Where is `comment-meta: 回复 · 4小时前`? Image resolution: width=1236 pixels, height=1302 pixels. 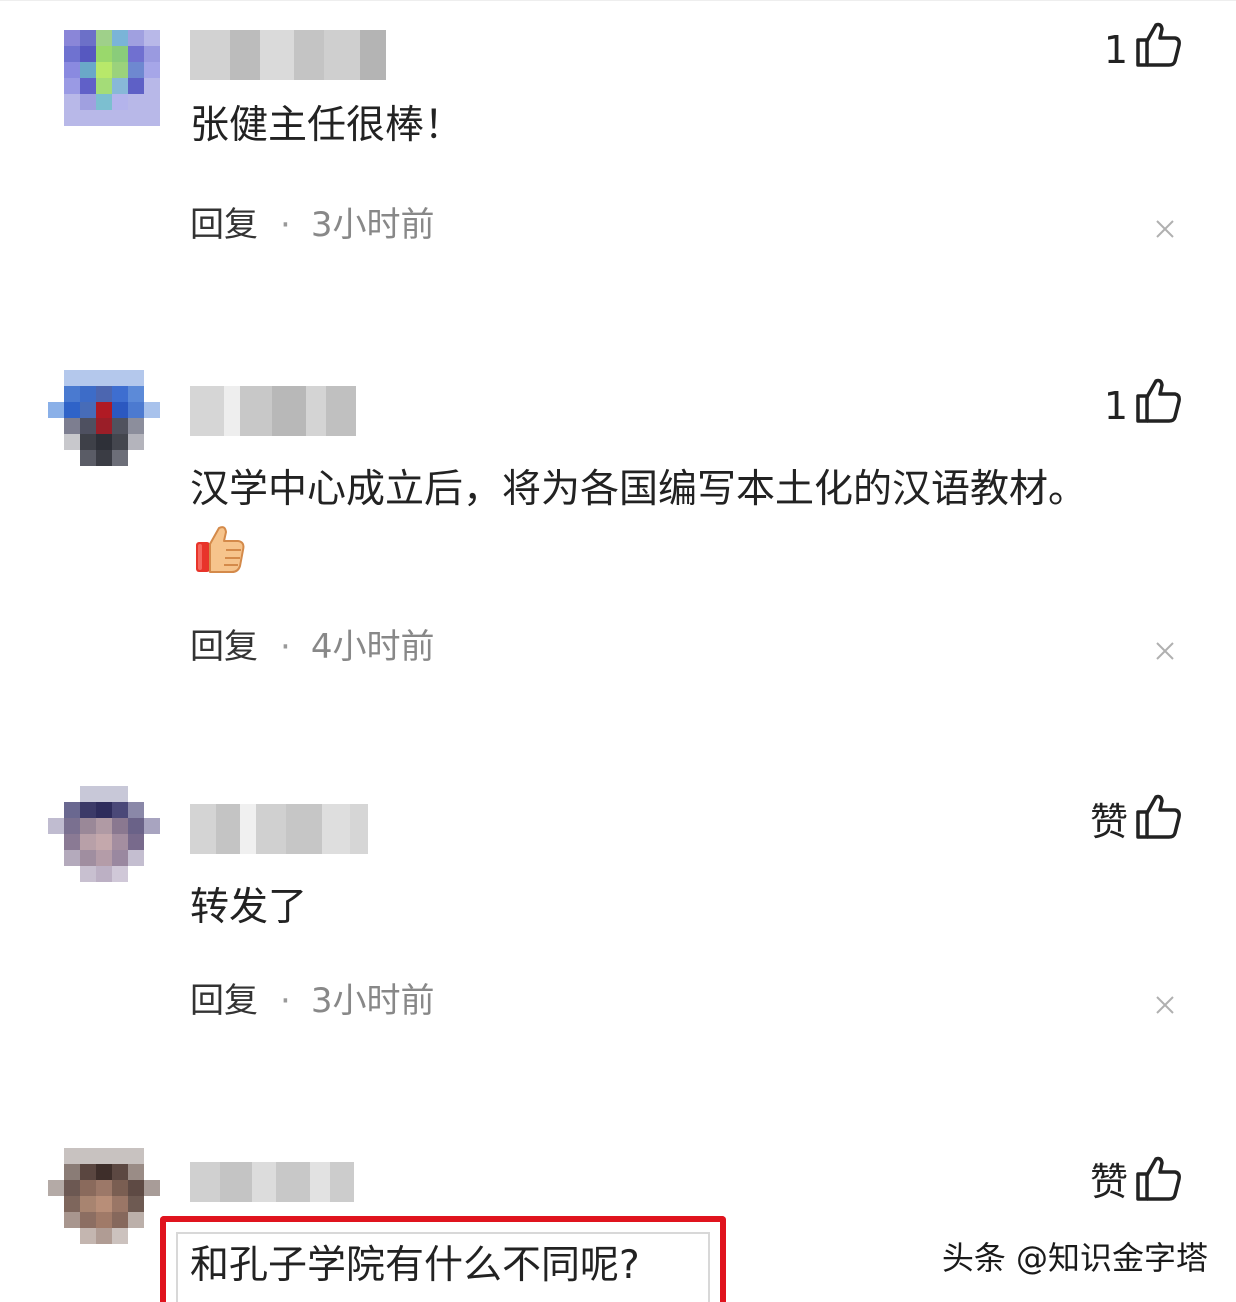 comment-meta: 回复 · 4小时前 is located at coordinates (312, 647).